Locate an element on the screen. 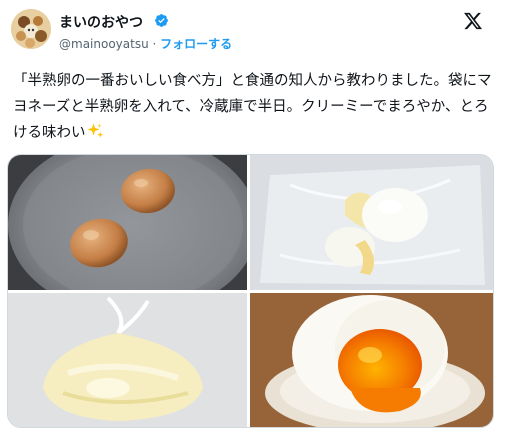 This screenshot has height=434, width=507. avatar-image is located at coordinates (31, 29).